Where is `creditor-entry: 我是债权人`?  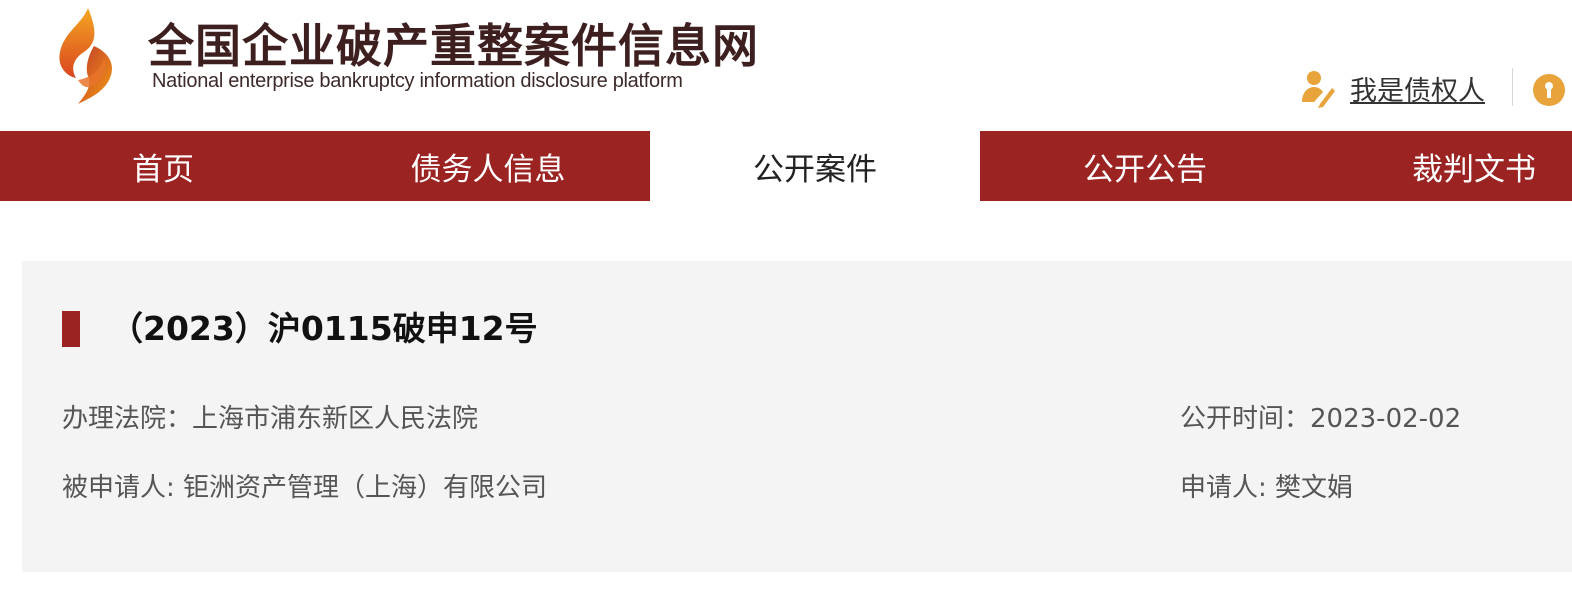 creditor-entry: 我是债权人 is located at coordinates (1392, 88).